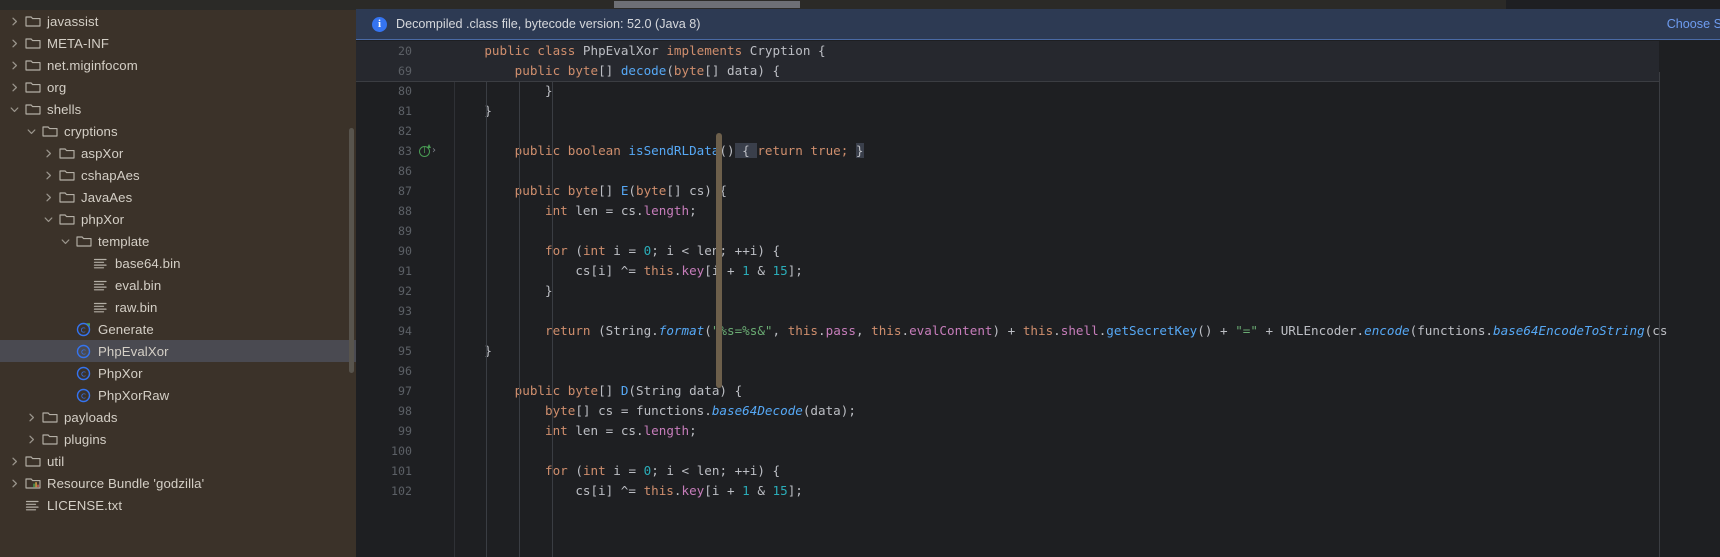 The image size is (1720, 557). What do you see at coordinates (73, 21) in the screenshot?
I see `tree-item-label: javassist` at bounding box center [73, 21].